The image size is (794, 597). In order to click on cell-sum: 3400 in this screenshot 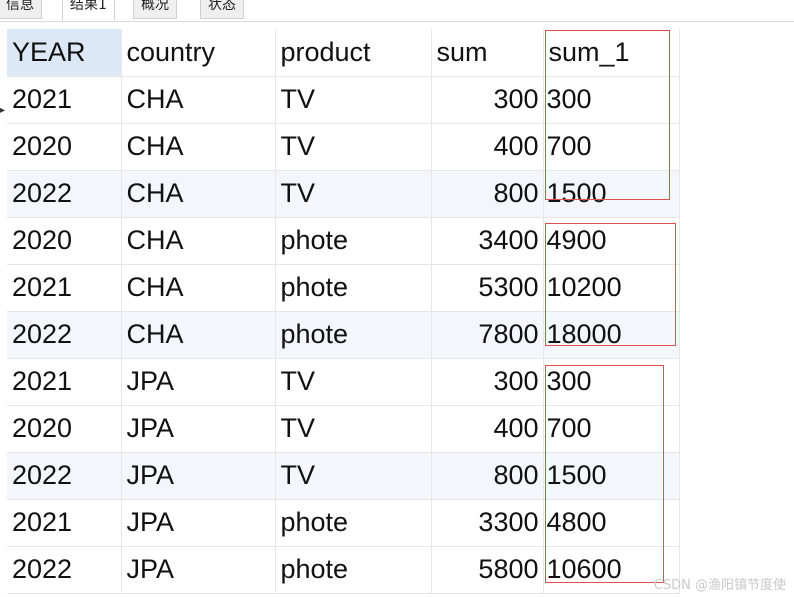, I will do `click(487, 241)`.